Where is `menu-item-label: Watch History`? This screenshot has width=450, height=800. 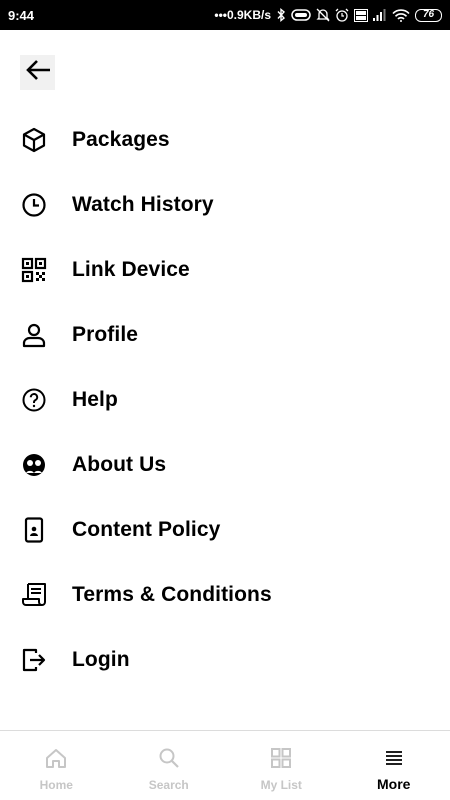 menu-item-label: Watch History is located at coordinates (143, 204).